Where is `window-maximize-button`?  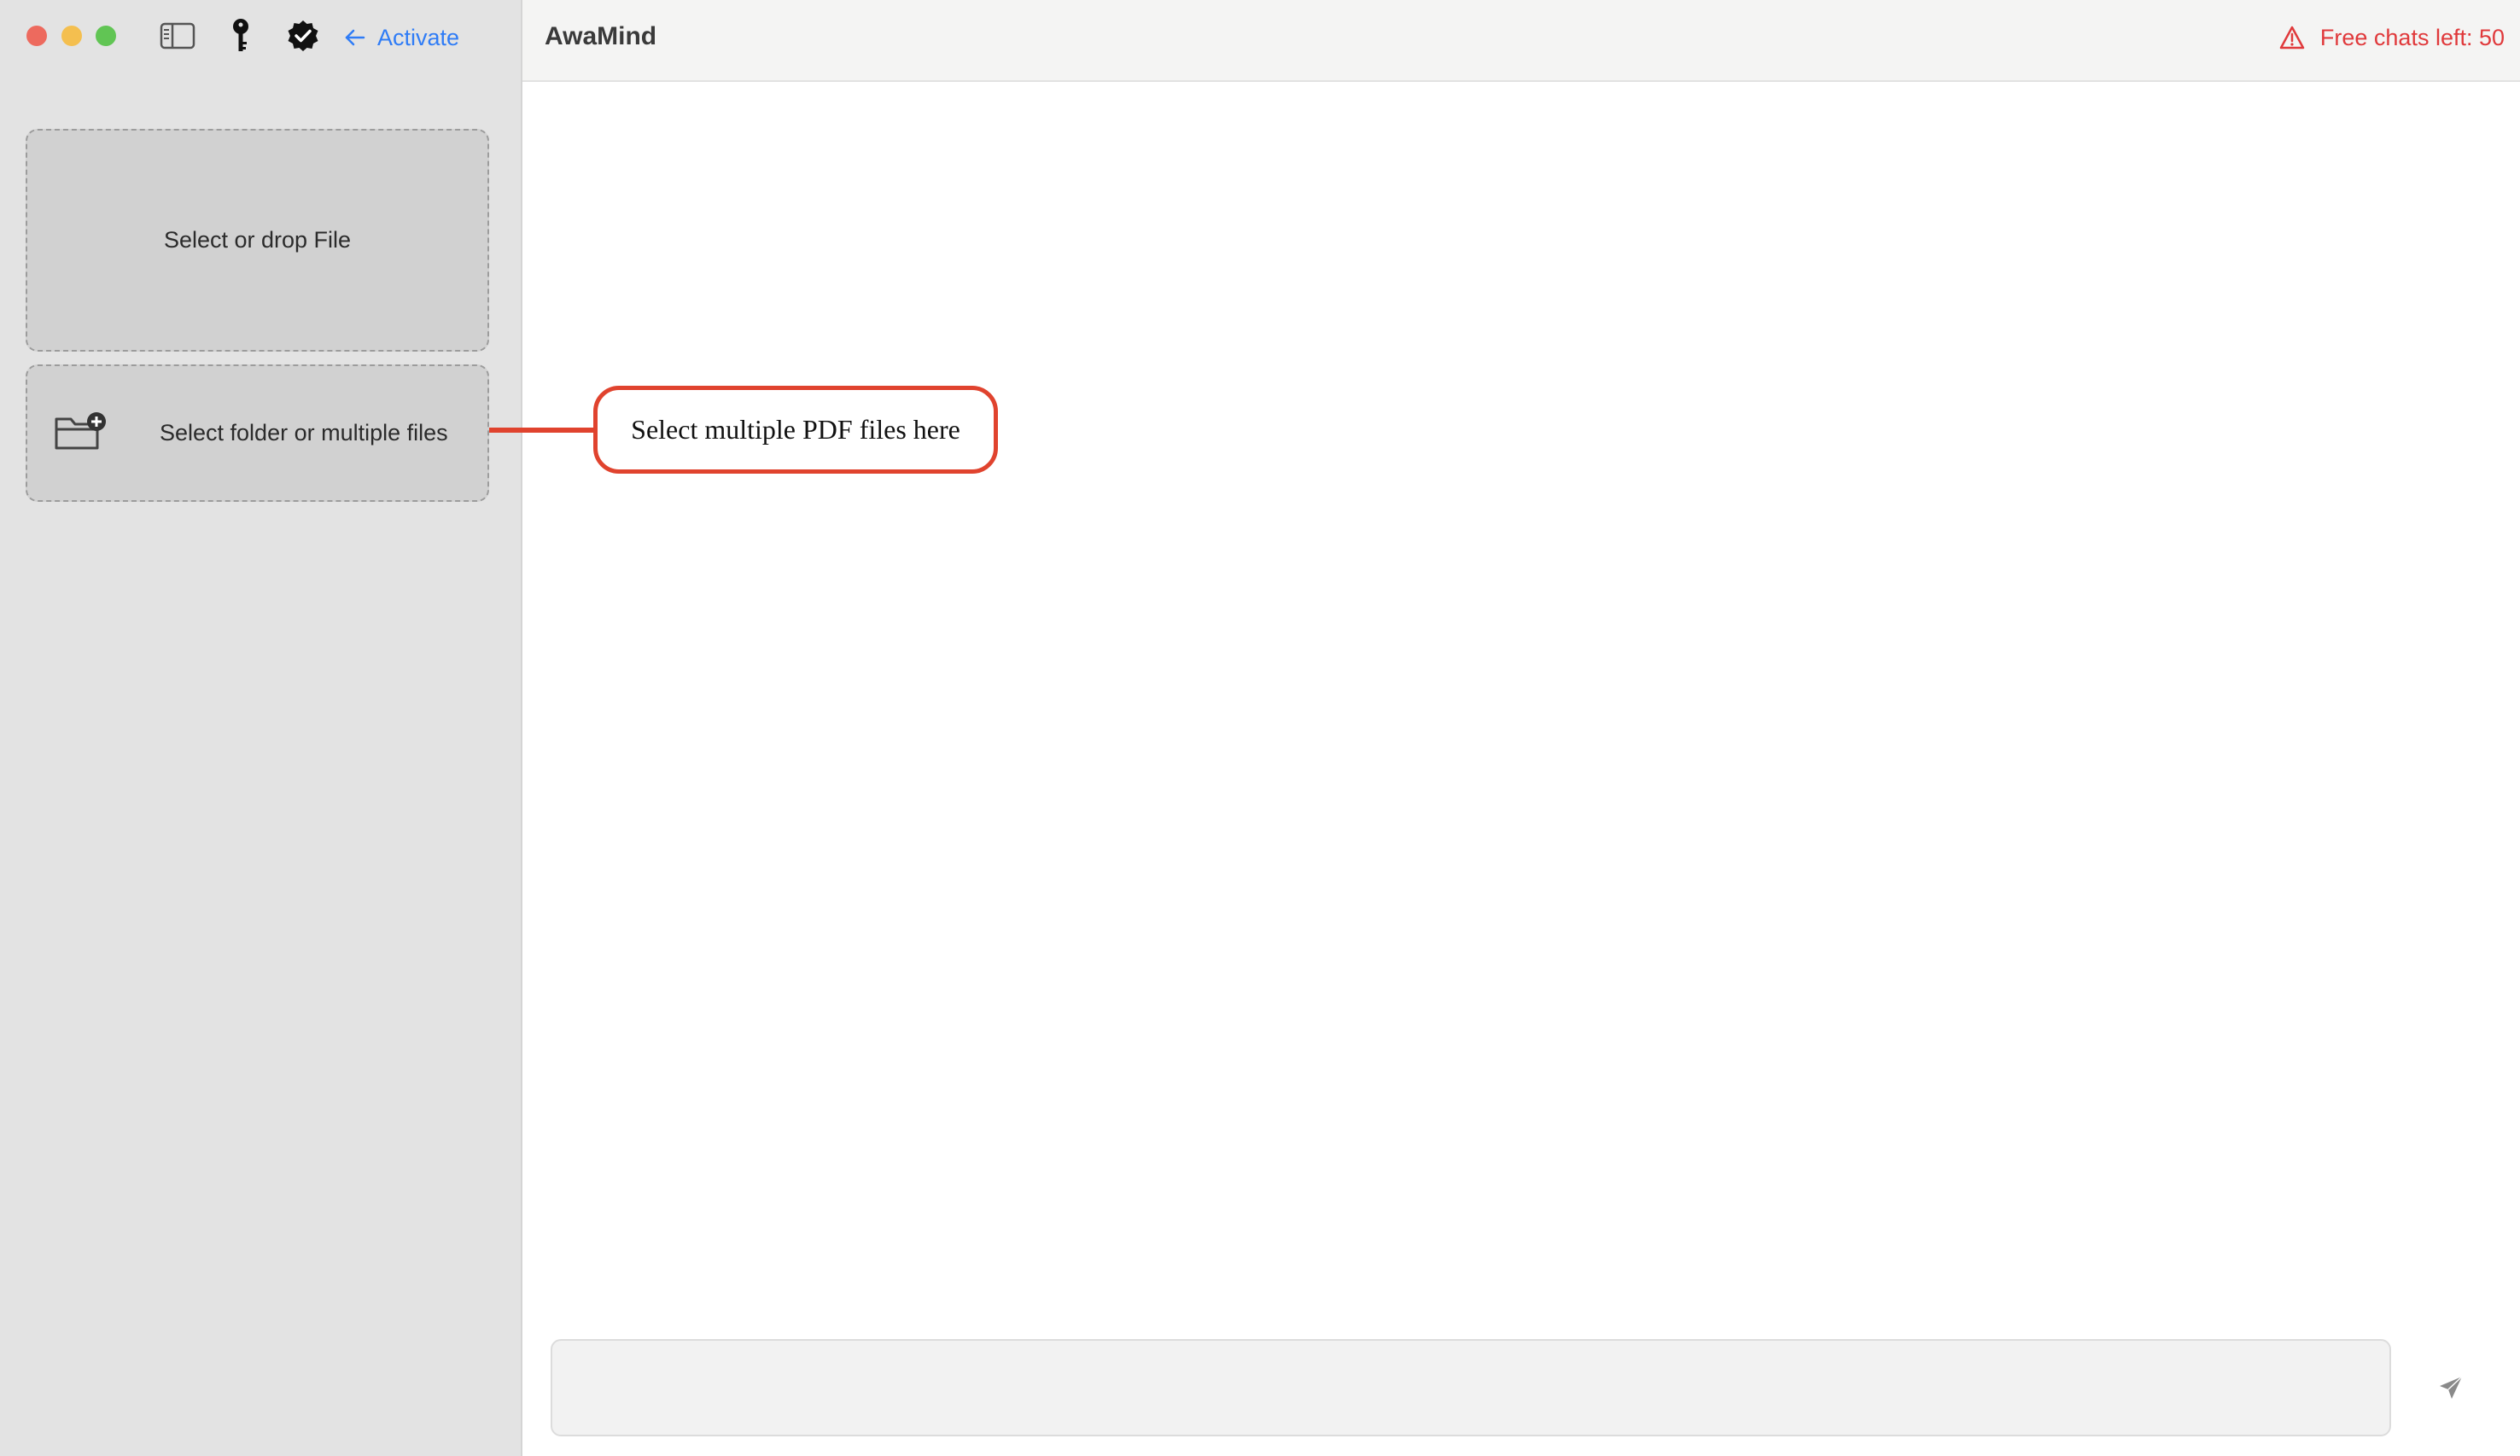 window-maximize-button is located at coordinates (106, 36).